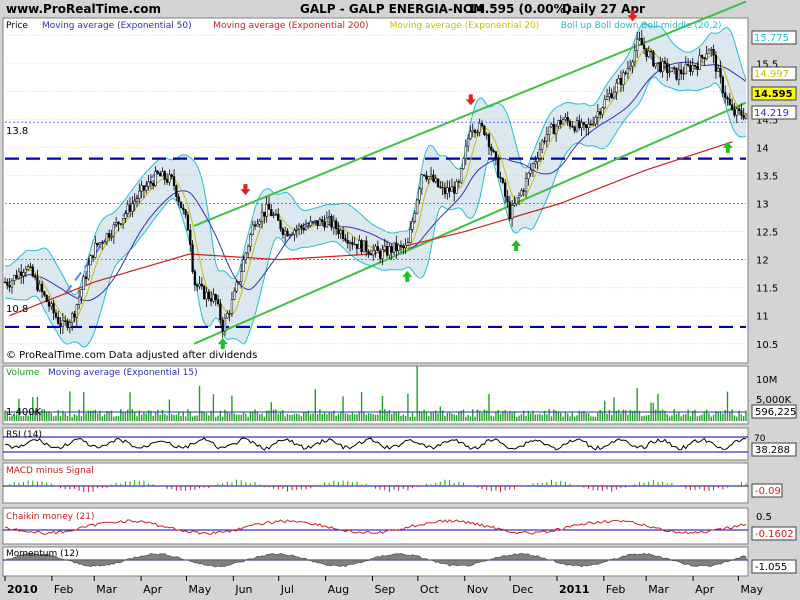 The height and width of the screenshot is (600, 800). Describe the element at coordinates (771, 113) in the screenshot. I see `price-badge-text: 14.219` at that location.